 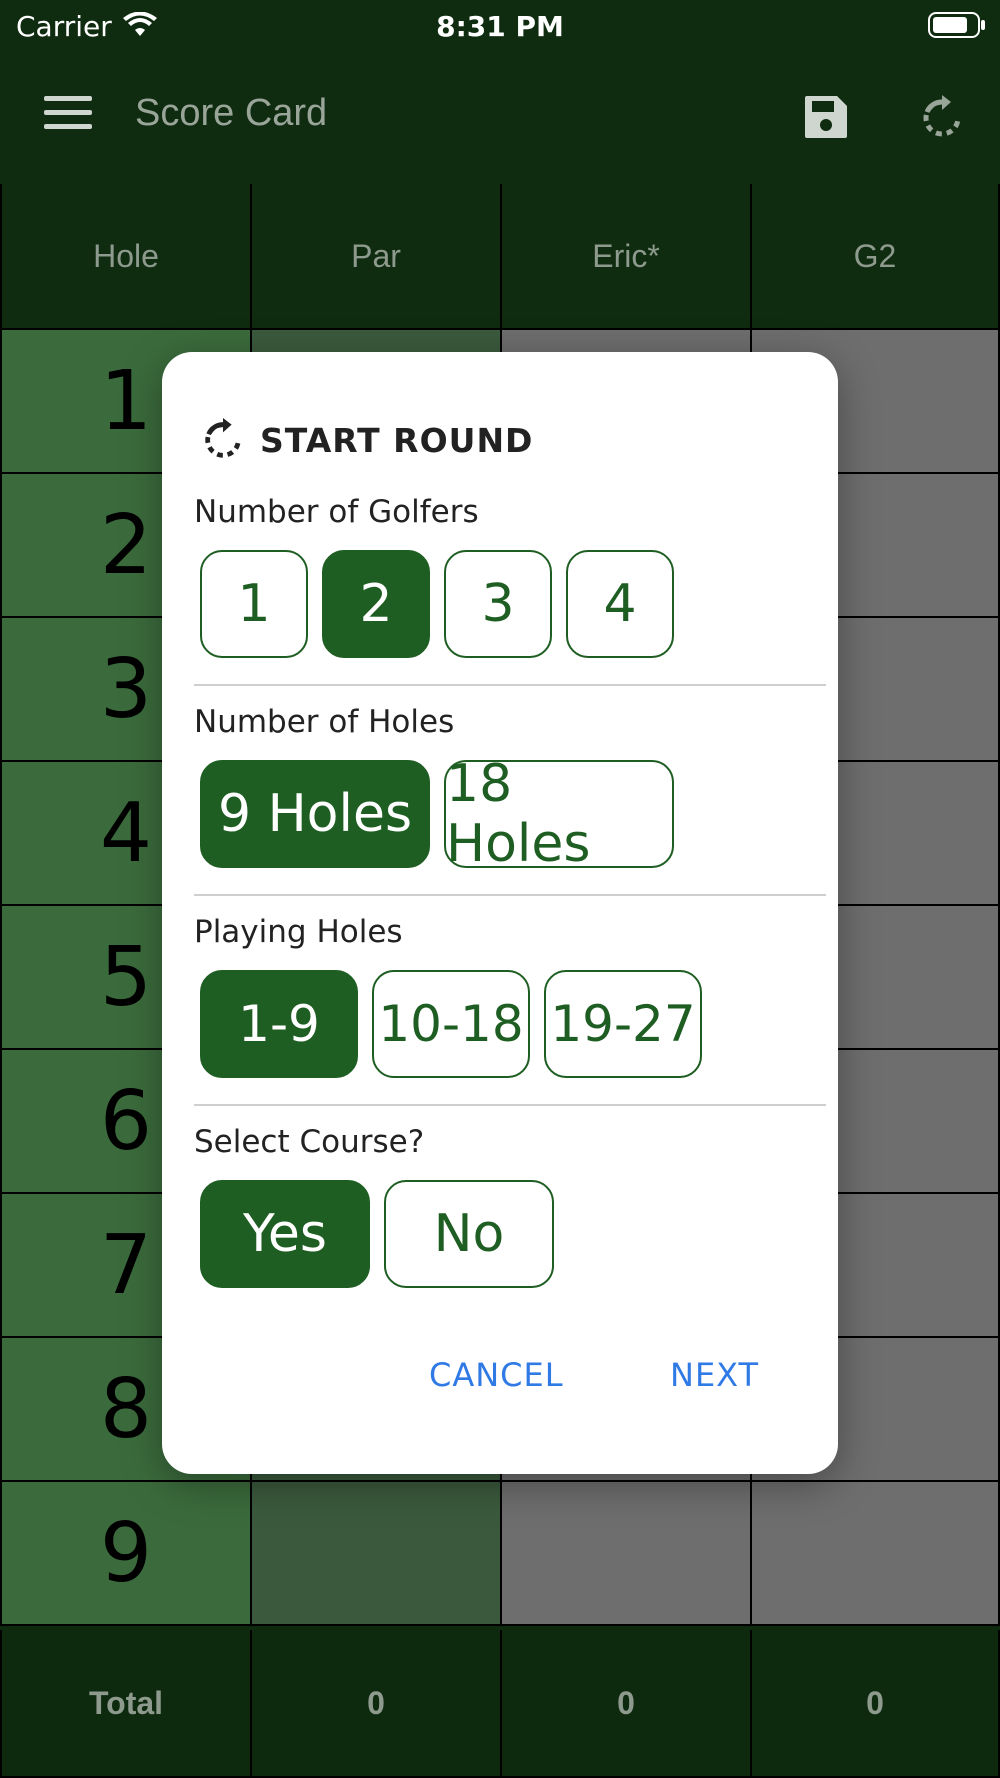 What do you see at coordinates (231, 113) in the screenshot?
I see `app-title: Score Card` at bounding box center [231, 113].